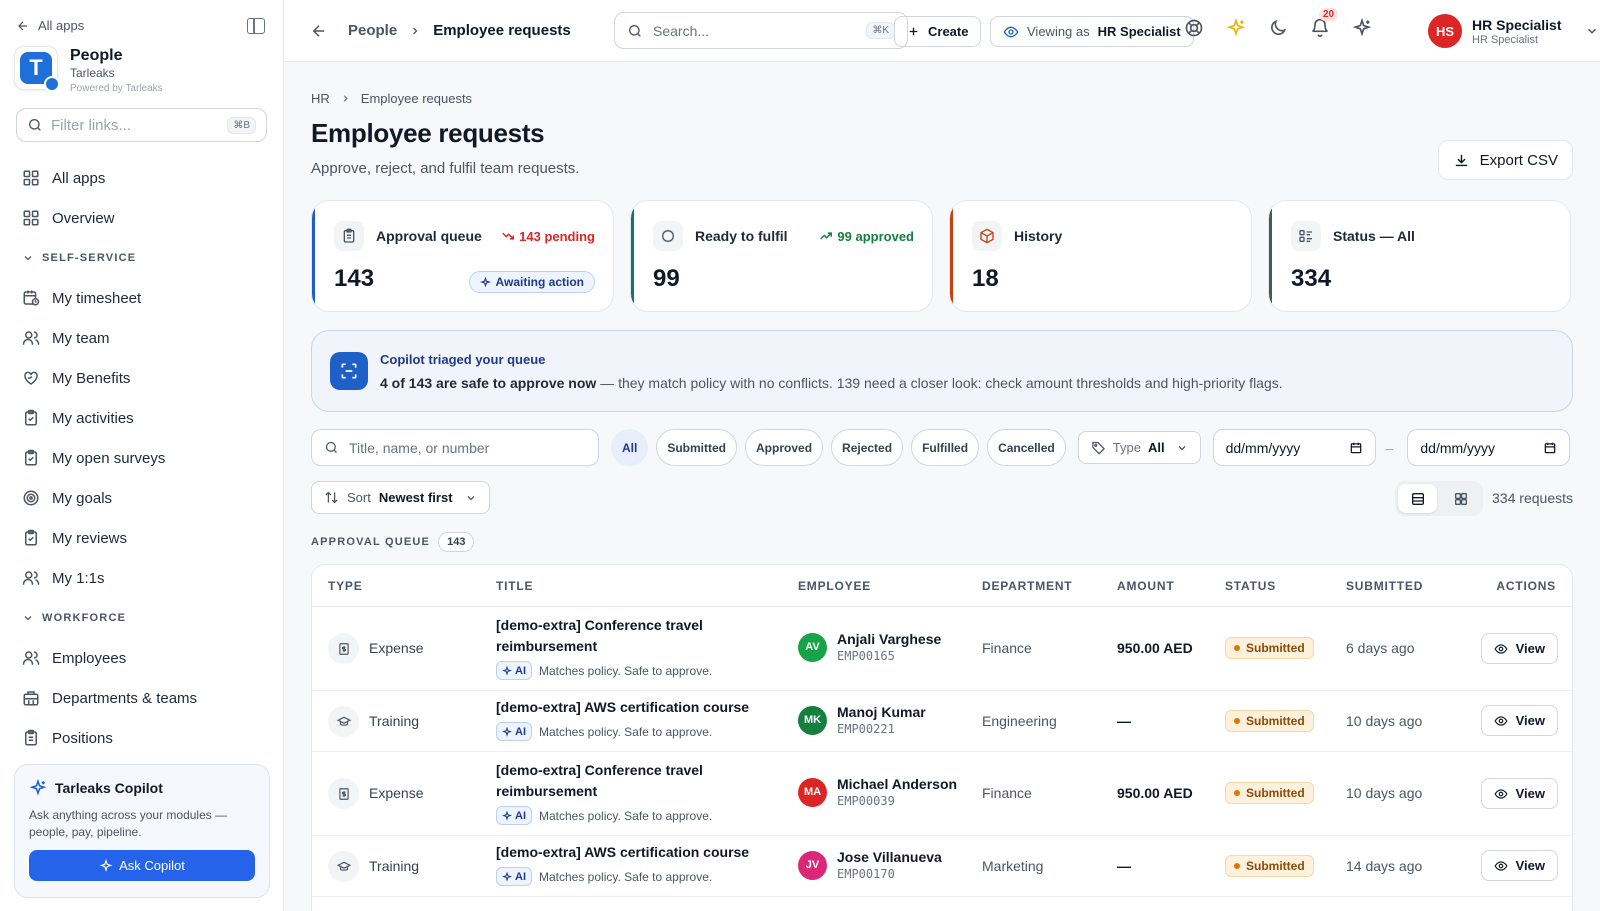 Image resolution: width=1600 pixels, height=911 pixels. I want to click on sidebar-item-overview: Overview, so click(141, 218).